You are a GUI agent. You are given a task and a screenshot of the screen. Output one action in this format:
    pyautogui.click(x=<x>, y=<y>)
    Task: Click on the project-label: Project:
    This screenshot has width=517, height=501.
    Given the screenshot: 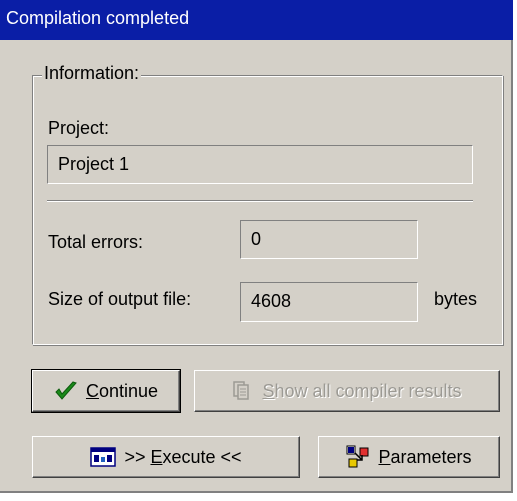 What is the action you would take?
    pyautogui.click(x=79, y=128)
    